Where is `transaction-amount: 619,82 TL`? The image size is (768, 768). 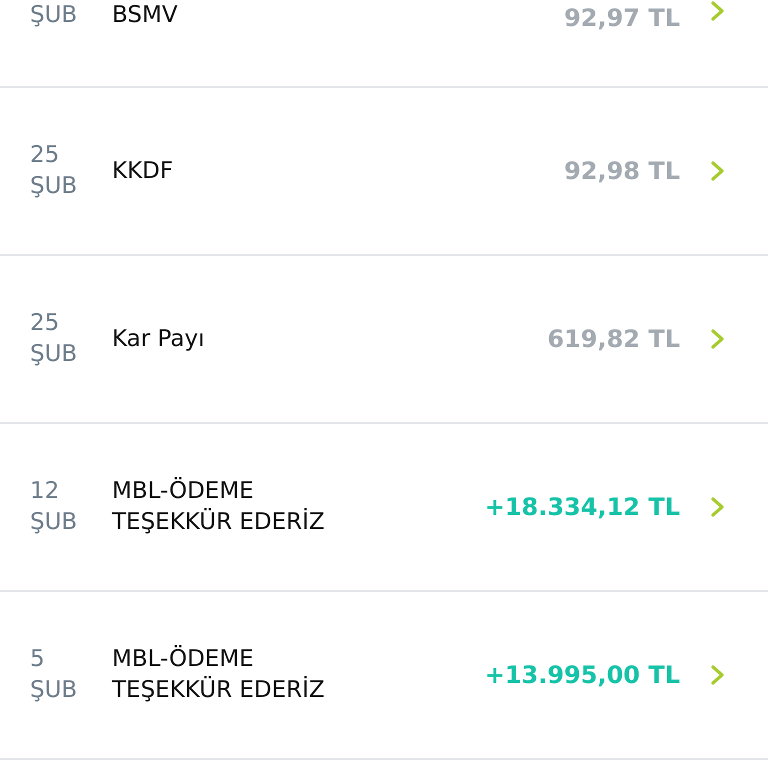
transaction-amount: 619,82 TL is located at coordinates (613, 339).